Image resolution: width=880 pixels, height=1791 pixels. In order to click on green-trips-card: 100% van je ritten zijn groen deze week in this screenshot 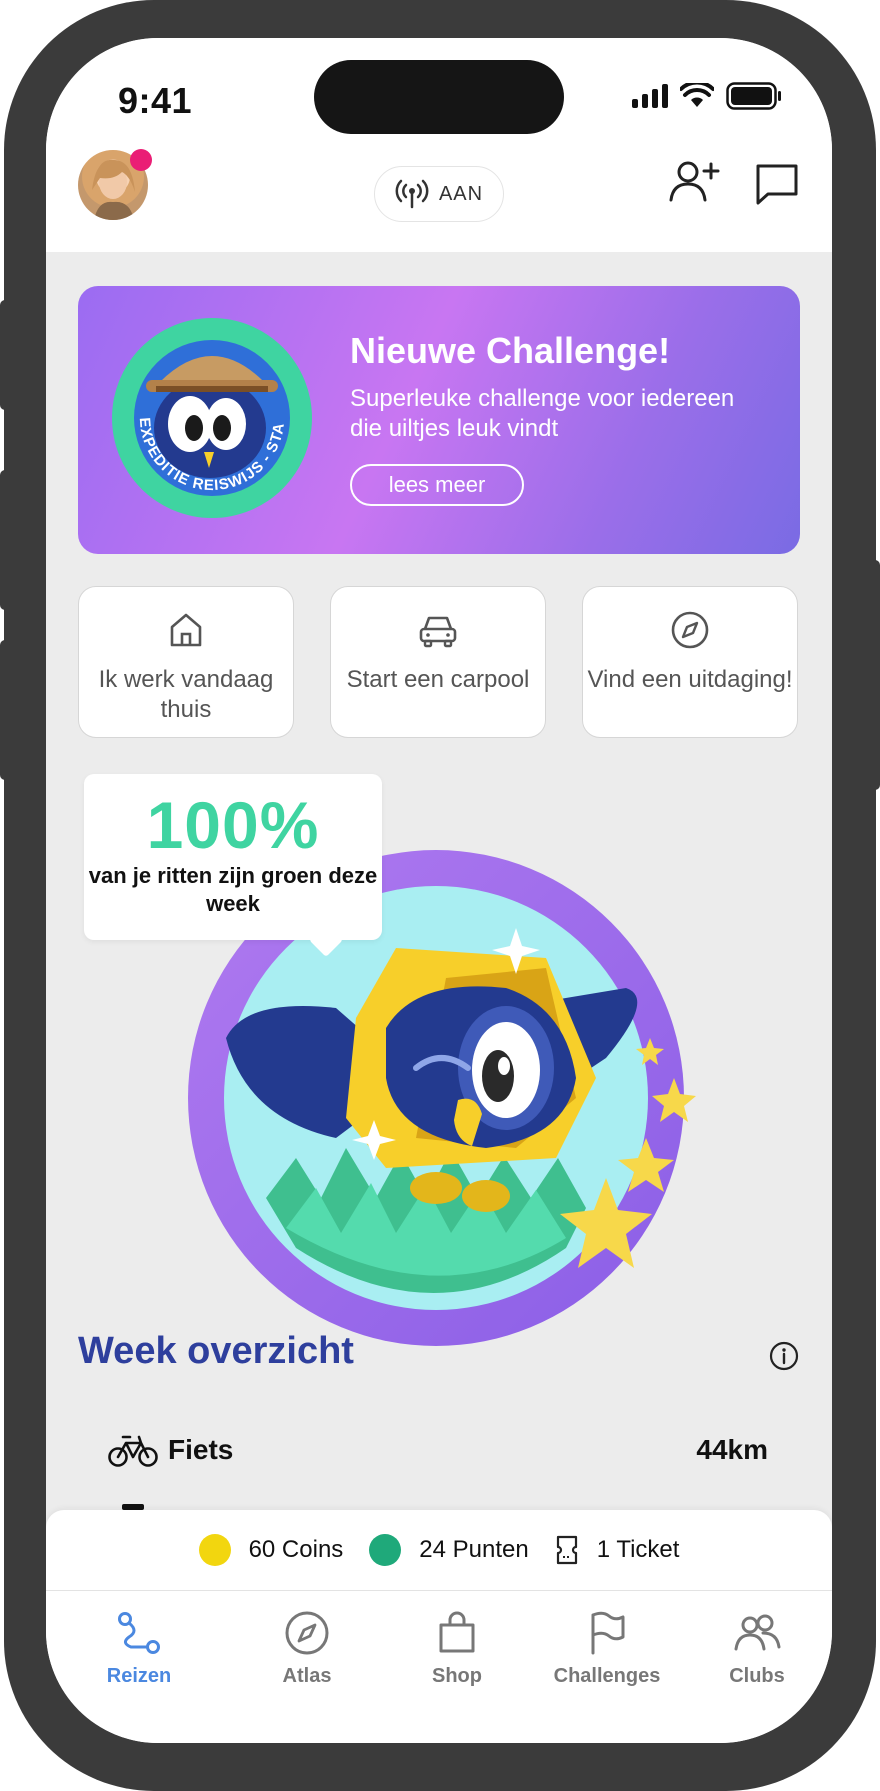, I will do `click(233, 857)`.